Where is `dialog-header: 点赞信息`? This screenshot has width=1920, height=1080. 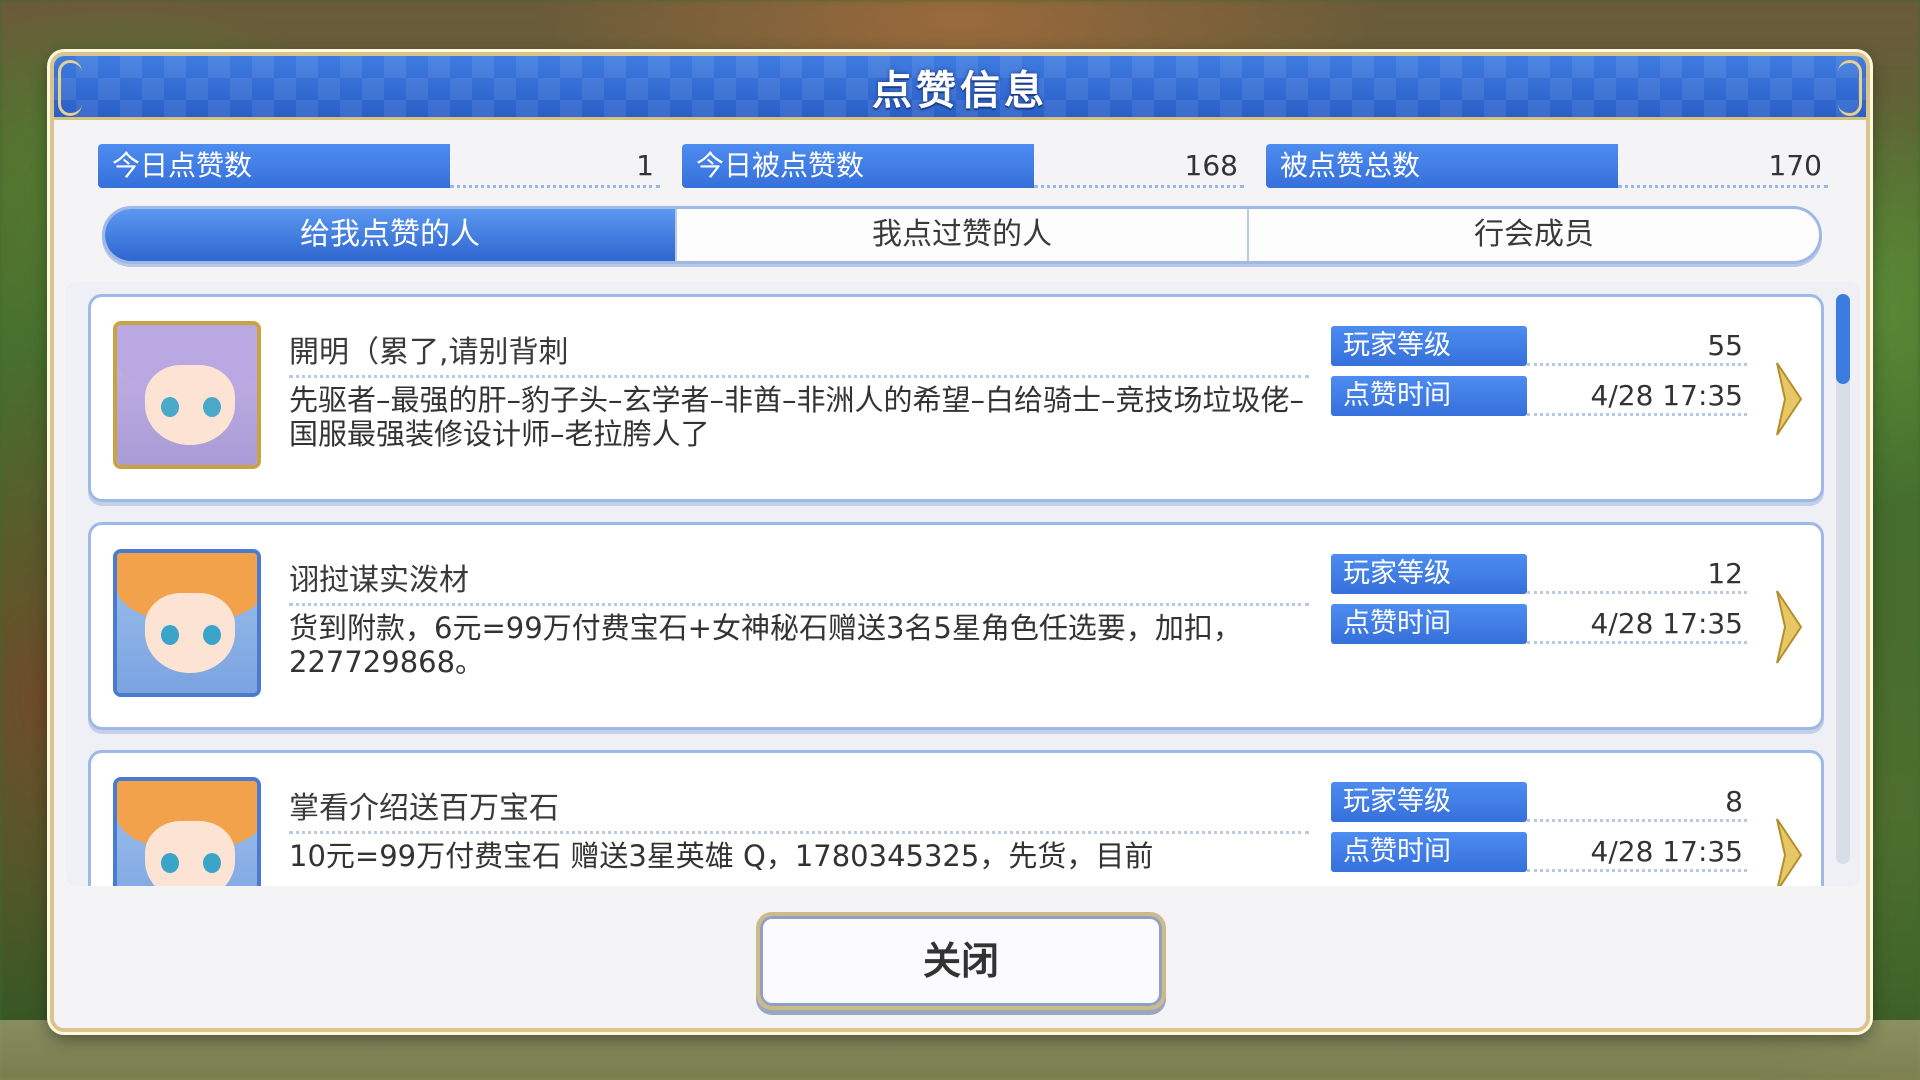 dialog-header: 点赞信息 is located at coordinates (960, 88).